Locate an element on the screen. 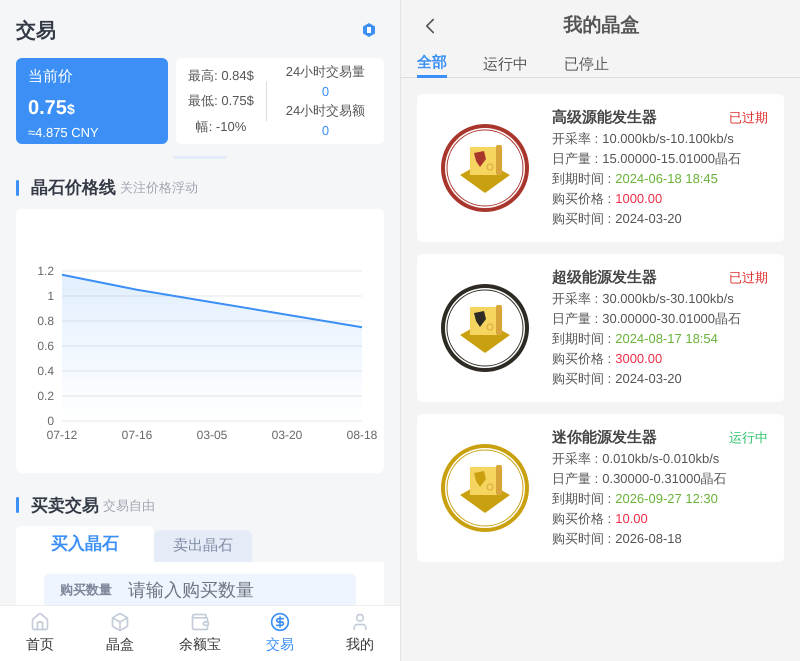  generator-name: 高级源能发生器 is located at coordinates (604, 118).